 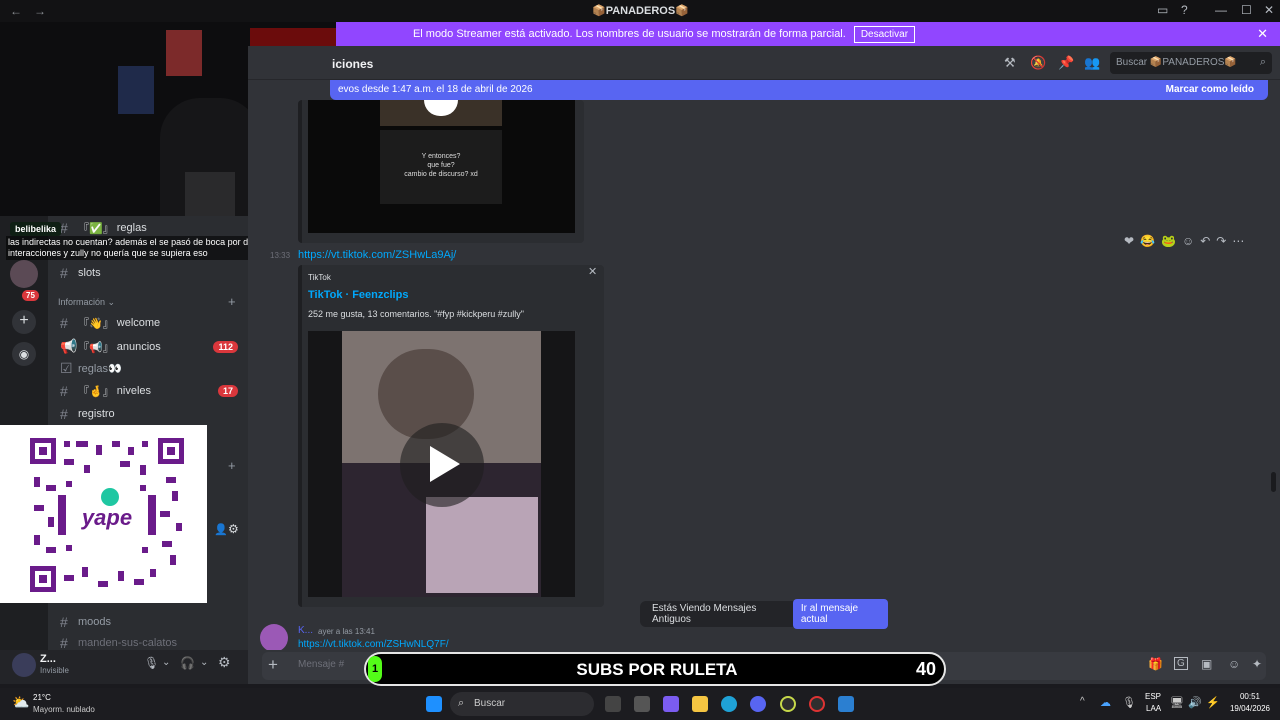 I want to click on windows-start-icon, so click(x=434, y=704).